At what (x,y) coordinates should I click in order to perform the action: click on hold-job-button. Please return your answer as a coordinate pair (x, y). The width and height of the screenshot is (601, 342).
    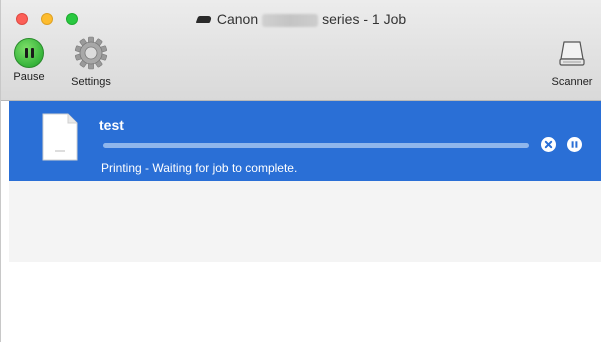
    Looking at the image, I should click on (574, 144).